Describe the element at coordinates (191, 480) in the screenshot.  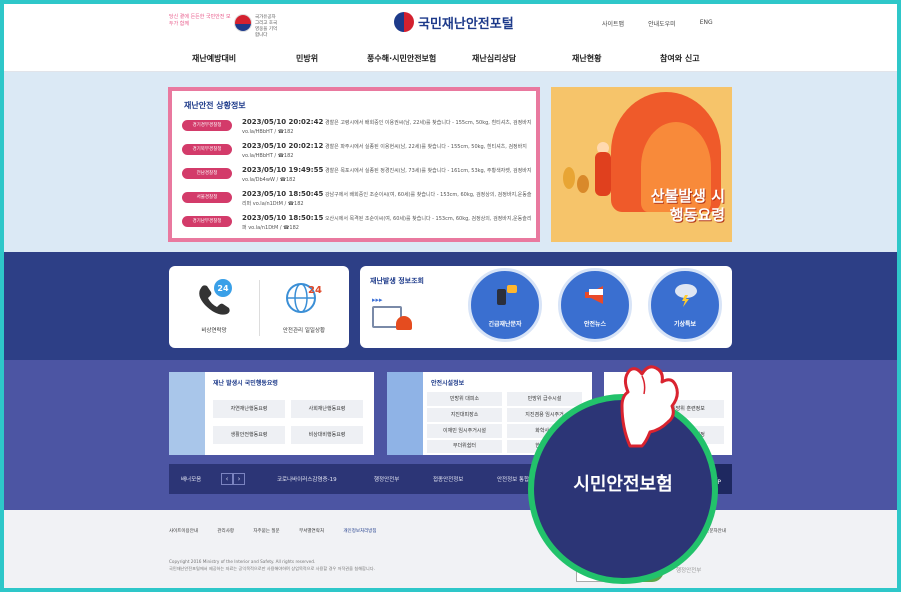
I see `banner-bar-label: 배너모음` at that location.